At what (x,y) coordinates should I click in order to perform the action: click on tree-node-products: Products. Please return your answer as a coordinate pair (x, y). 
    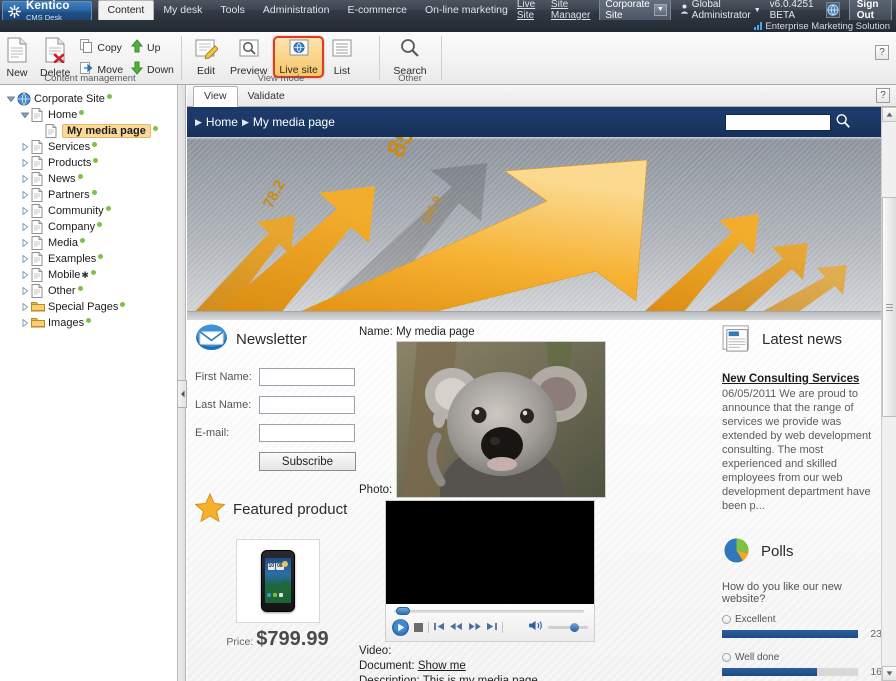
    Looking at the image, I should click on (90, 163).